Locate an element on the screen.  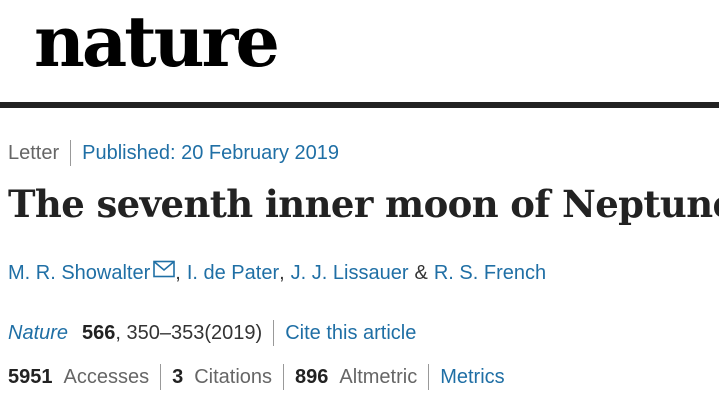
accesses-count: 5951 is located at coordinates (30, 377).